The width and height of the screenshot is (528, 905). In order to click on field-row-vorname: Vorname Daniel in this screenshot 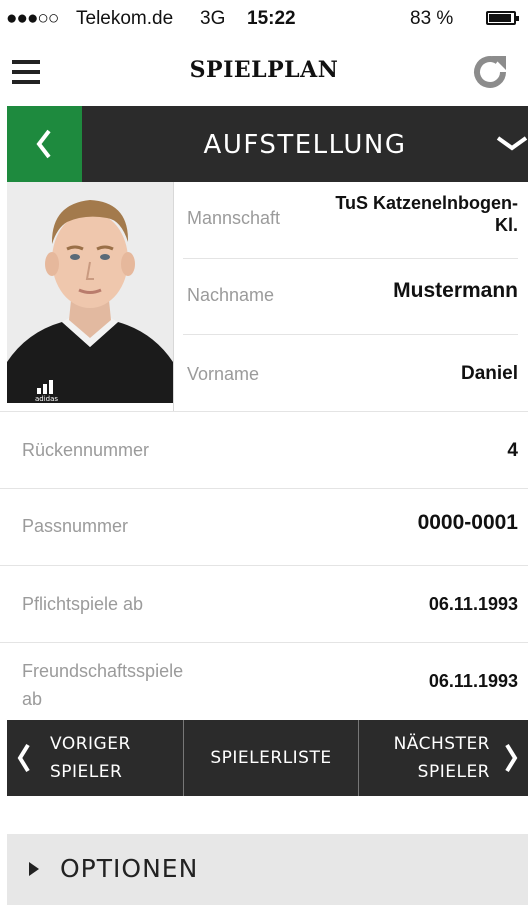, I will do `click(350, 373)`.